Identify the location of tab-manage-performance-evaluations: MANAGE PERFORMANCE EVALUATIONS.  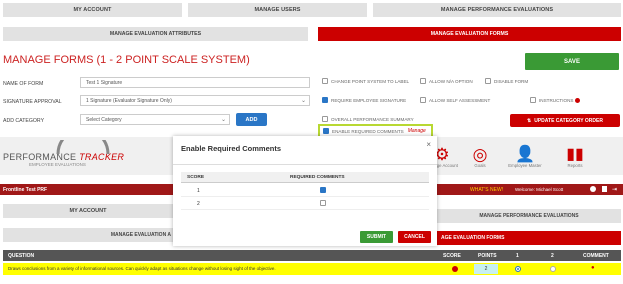
(497, 10).